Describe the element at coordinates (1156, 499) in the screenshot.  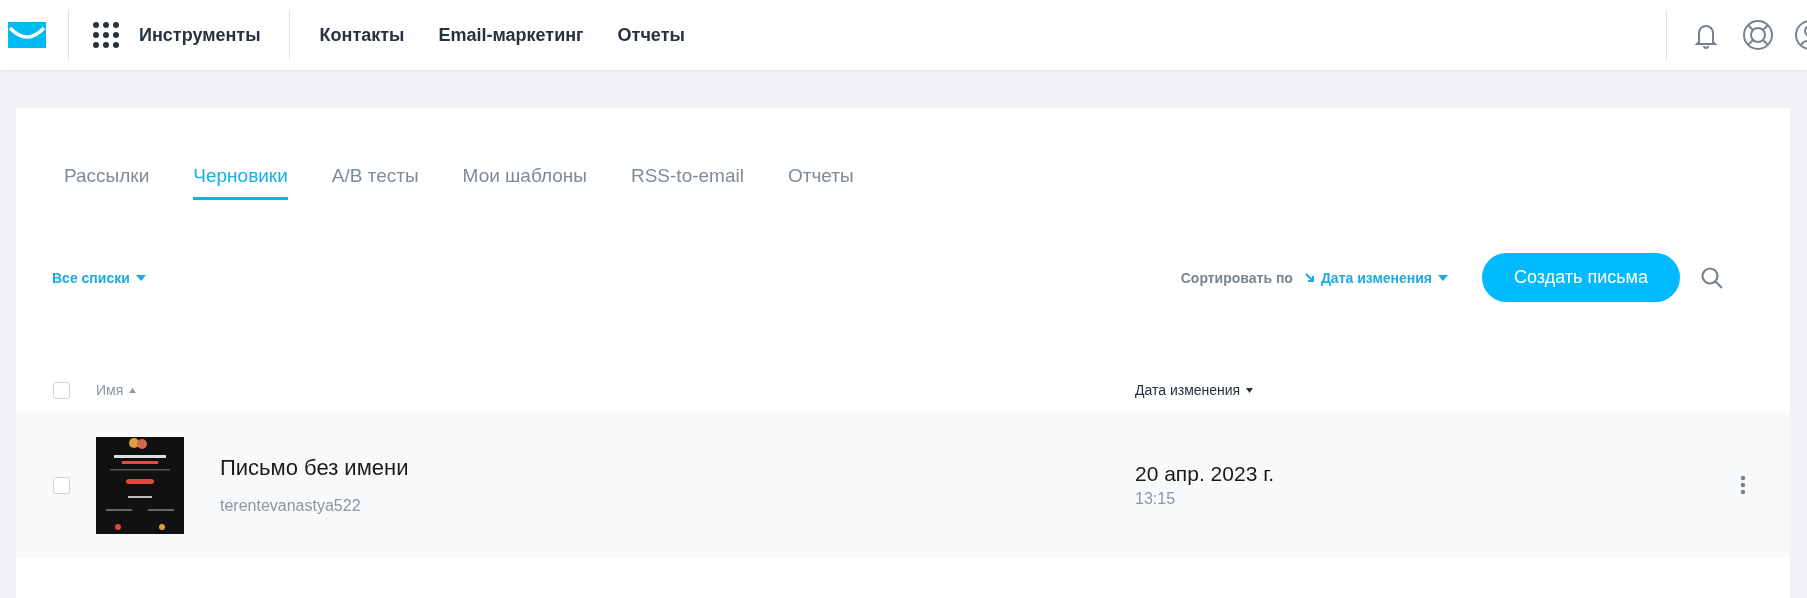
I see `modified-time: 13:15` at that location.